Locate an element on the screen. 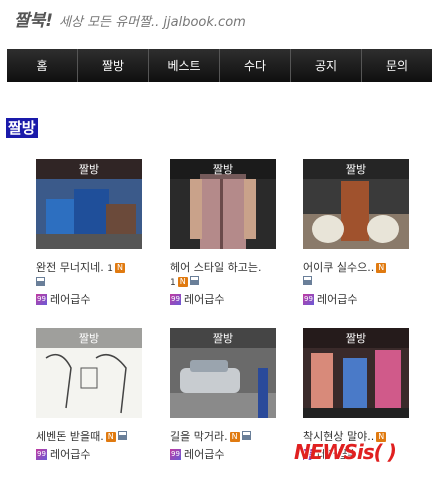 This screenshot has height=490, width=433. nav-jjalbang: 짤방 is located at coordinates (113, 65).